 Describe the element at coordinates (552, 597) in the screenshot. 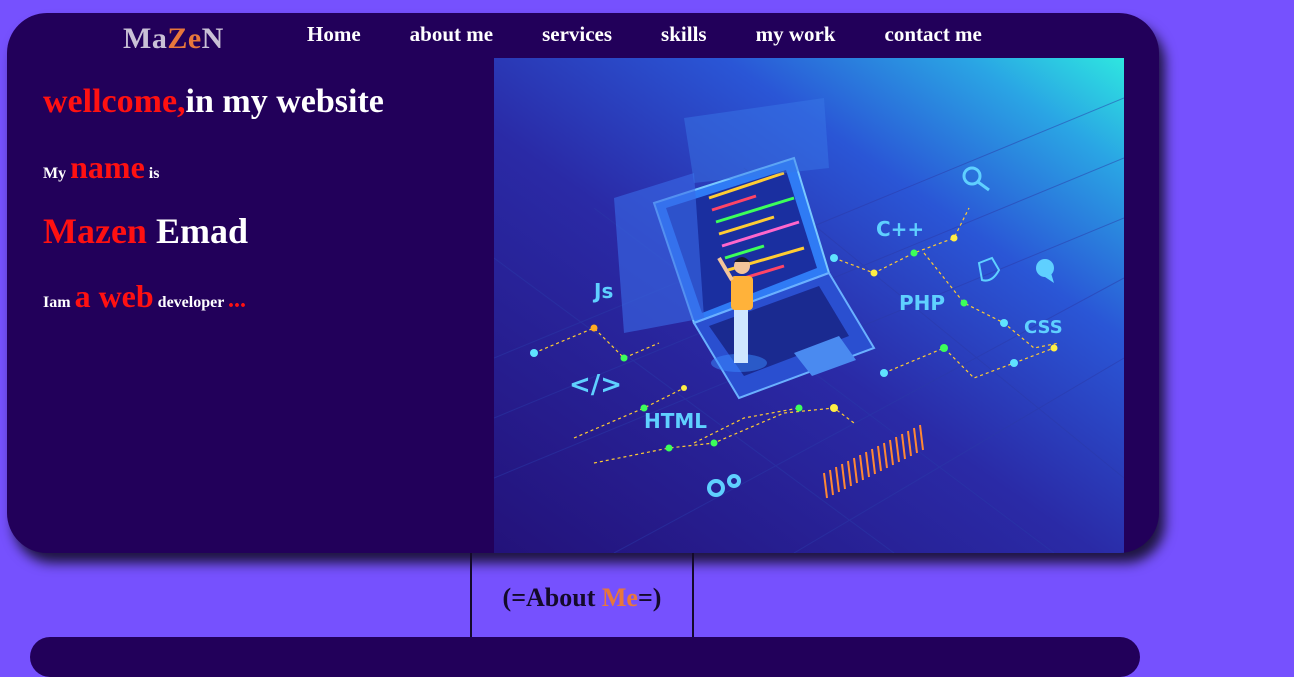

I see `about-open: (=About` at that location.